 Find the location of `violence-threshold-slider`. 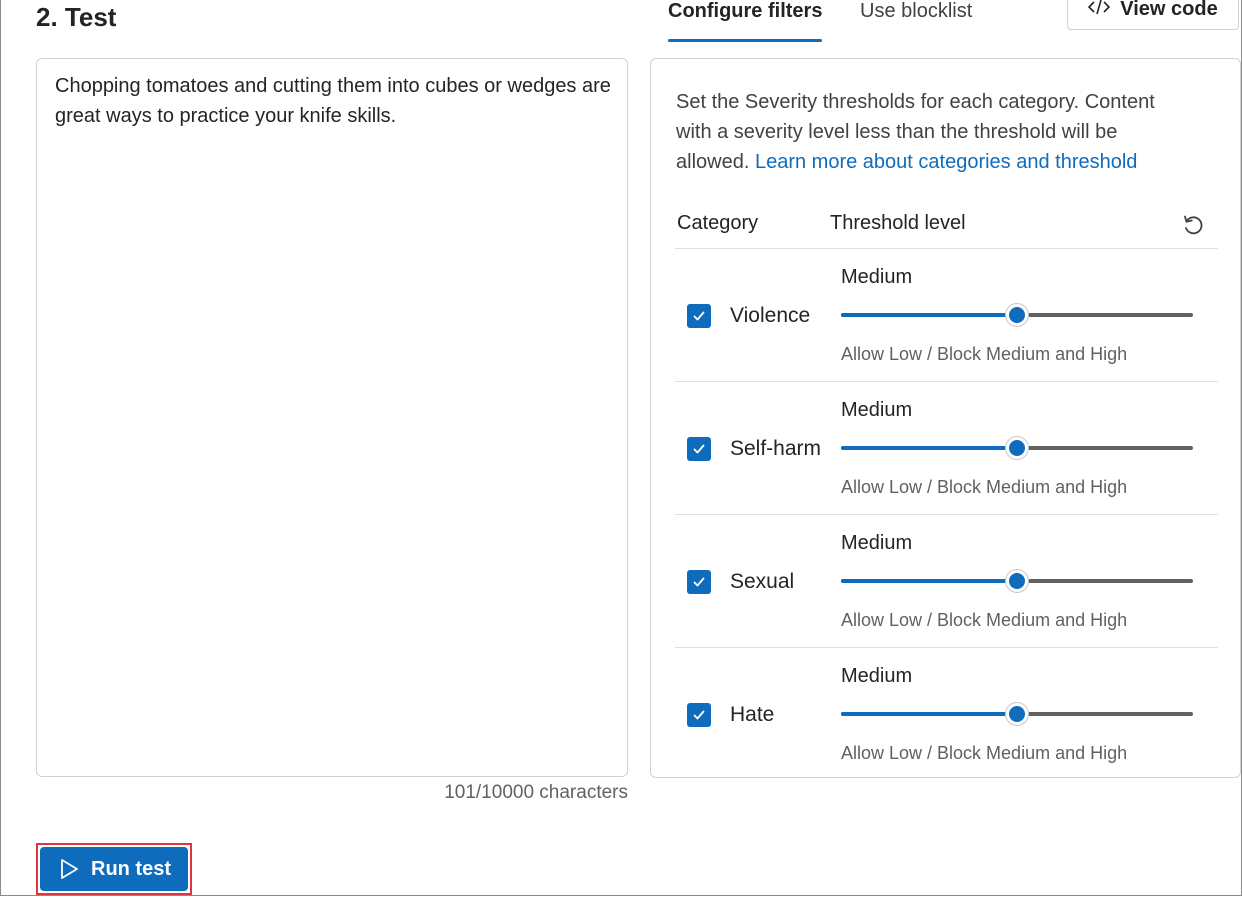

violence-threshold-slider is located at coordinates (1017, 315).